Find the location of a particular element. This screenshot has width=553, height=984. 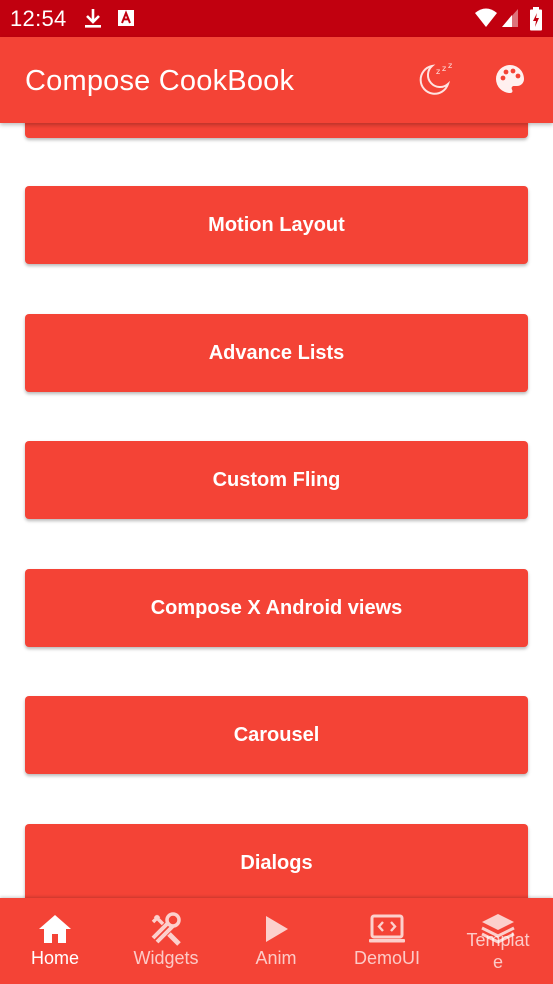

nav-item-template: Template is located at coordinates (498, 941).